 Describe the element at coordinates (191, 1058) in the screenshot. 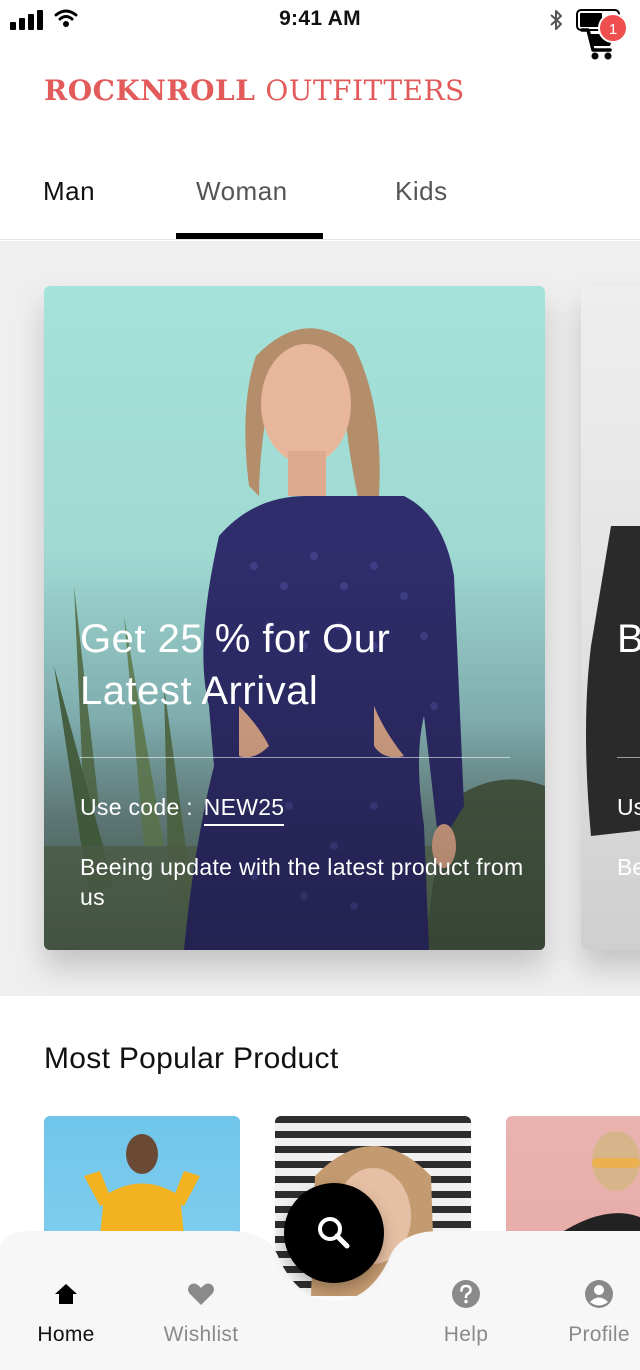

I see `popular-section-title: Most Popular Product` at that location.